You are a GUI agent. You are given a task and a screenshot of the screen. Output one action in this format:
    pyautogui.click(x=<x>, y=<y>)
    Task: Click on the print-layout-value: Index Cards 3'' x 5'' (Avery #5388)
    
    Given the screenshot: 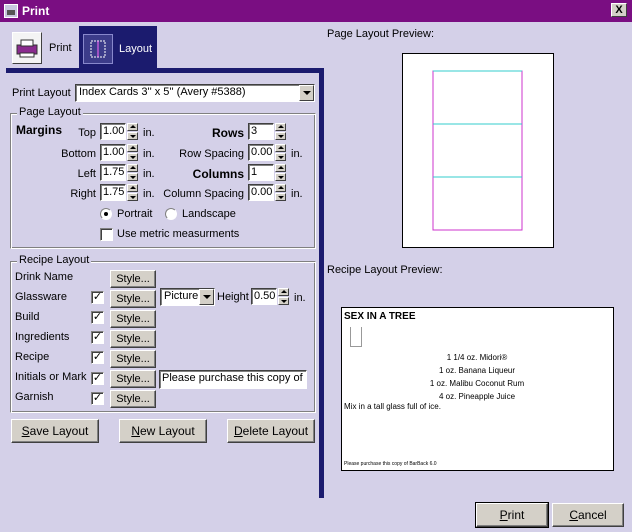 What is the action you would take?
    pyautogui.click(x=162, y=92)
    